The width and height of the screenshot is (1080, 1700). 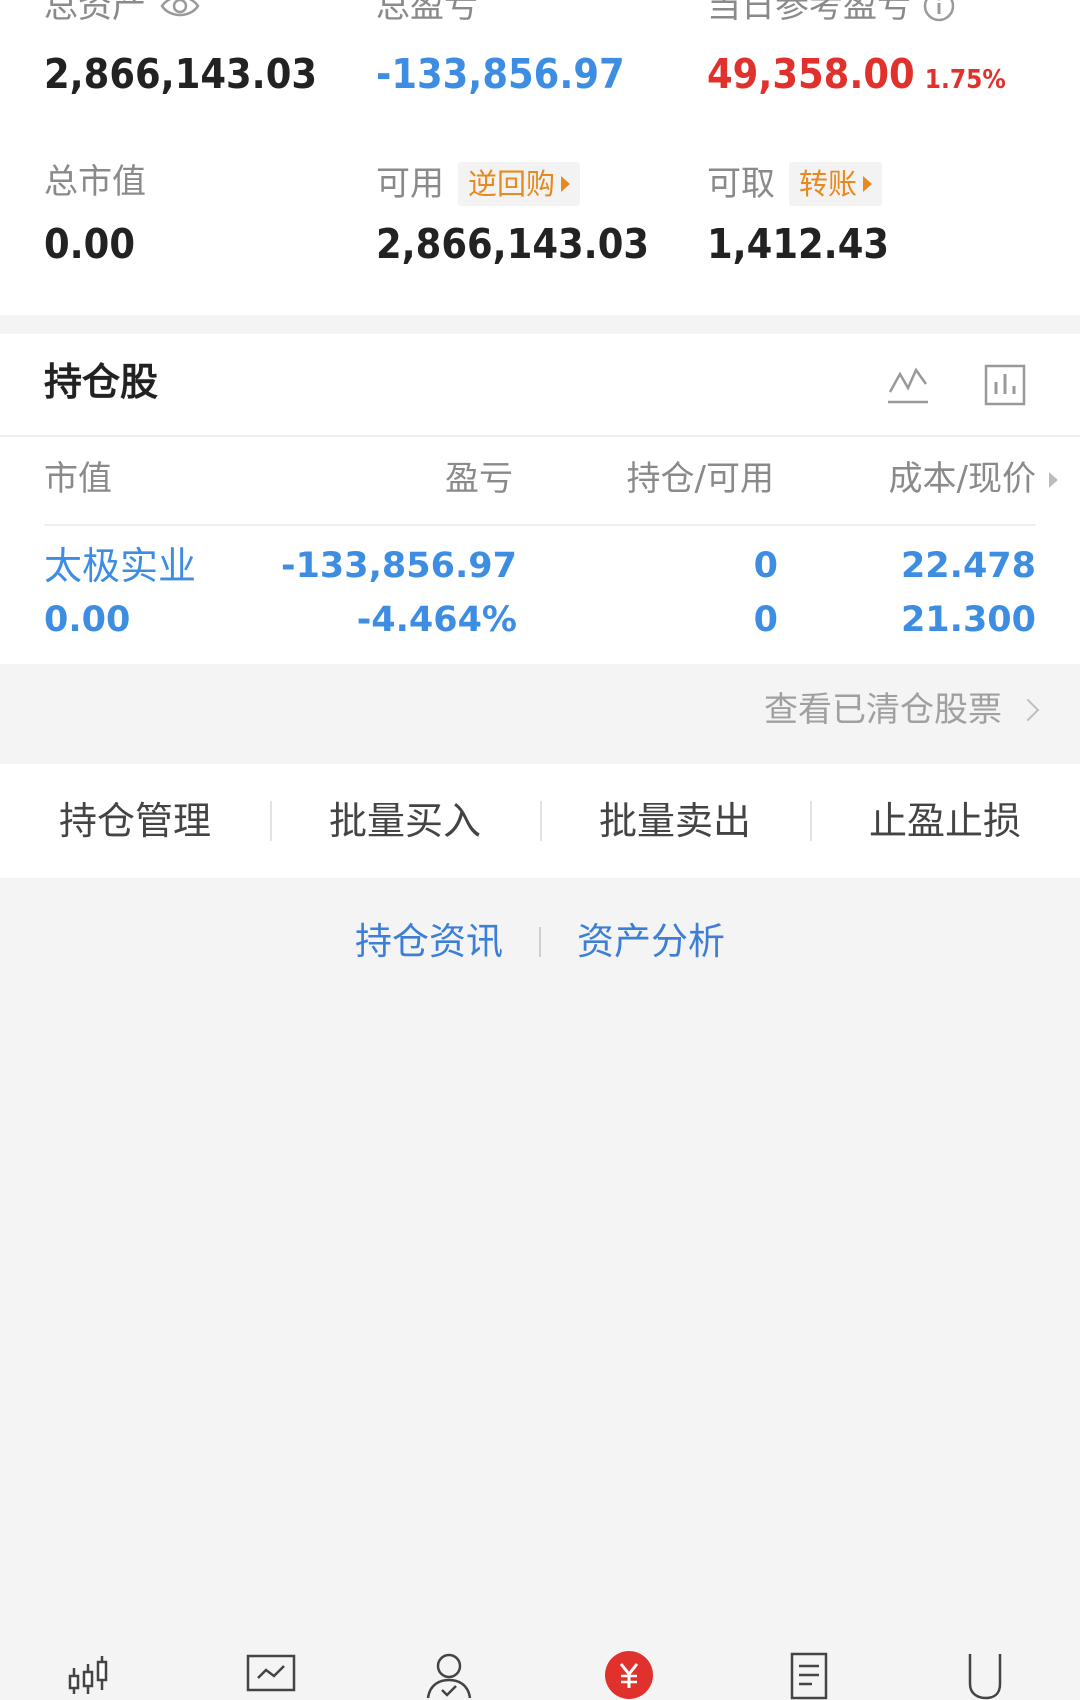 I want to click on total-pl-label: 总盈亏, so click(x=427, y=13).